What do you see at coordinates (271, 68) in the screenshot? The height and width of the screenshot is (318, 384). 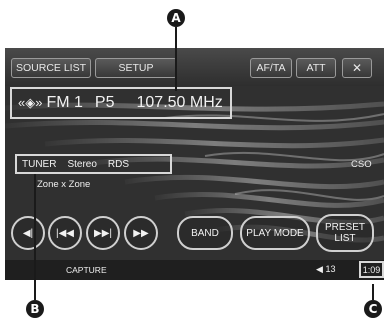 I see `afta-button: AF/TA` at bounding box center [271, 68].